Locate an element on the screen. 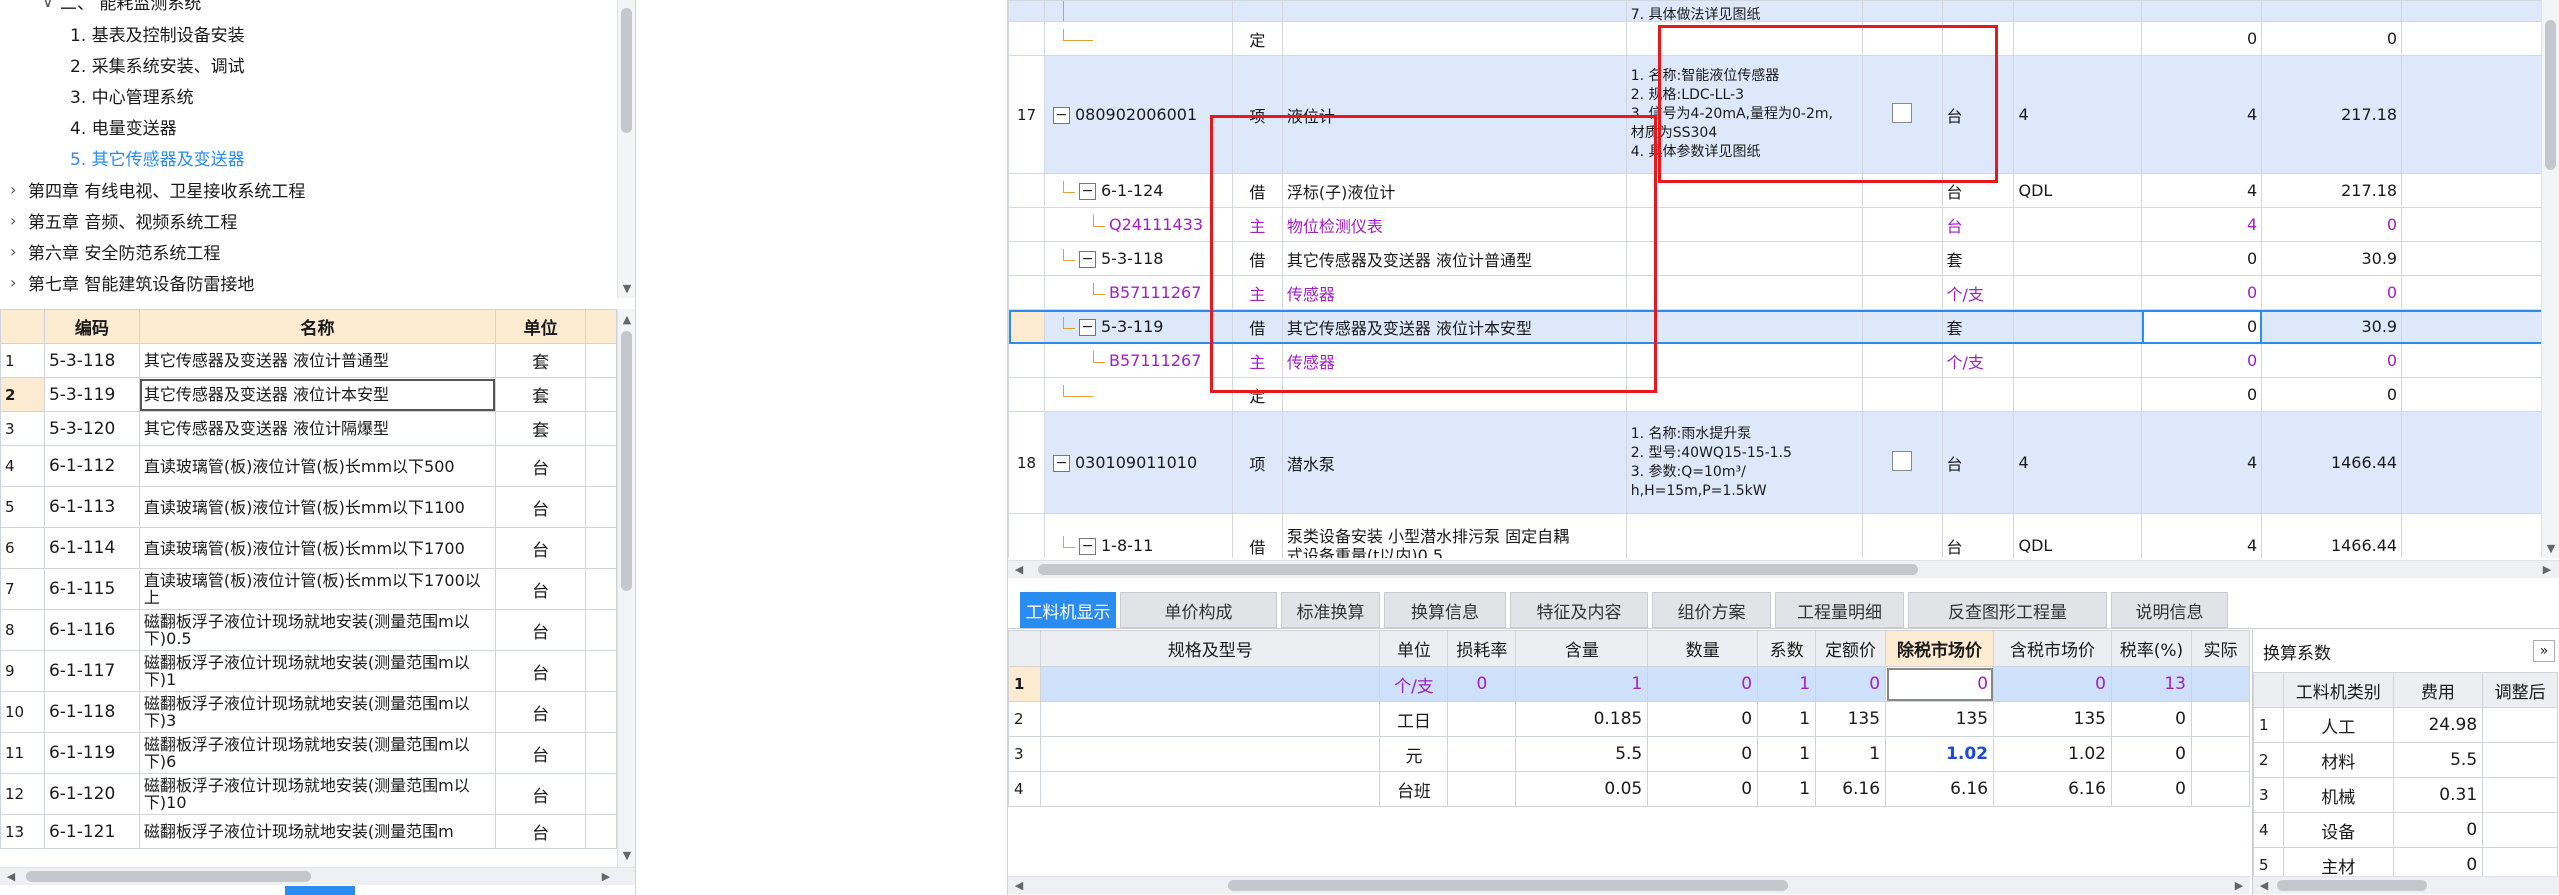  table-row: 3 元 5.5 0 1 1 1.02 1.02 0 is located at coordinates (1629, 754).